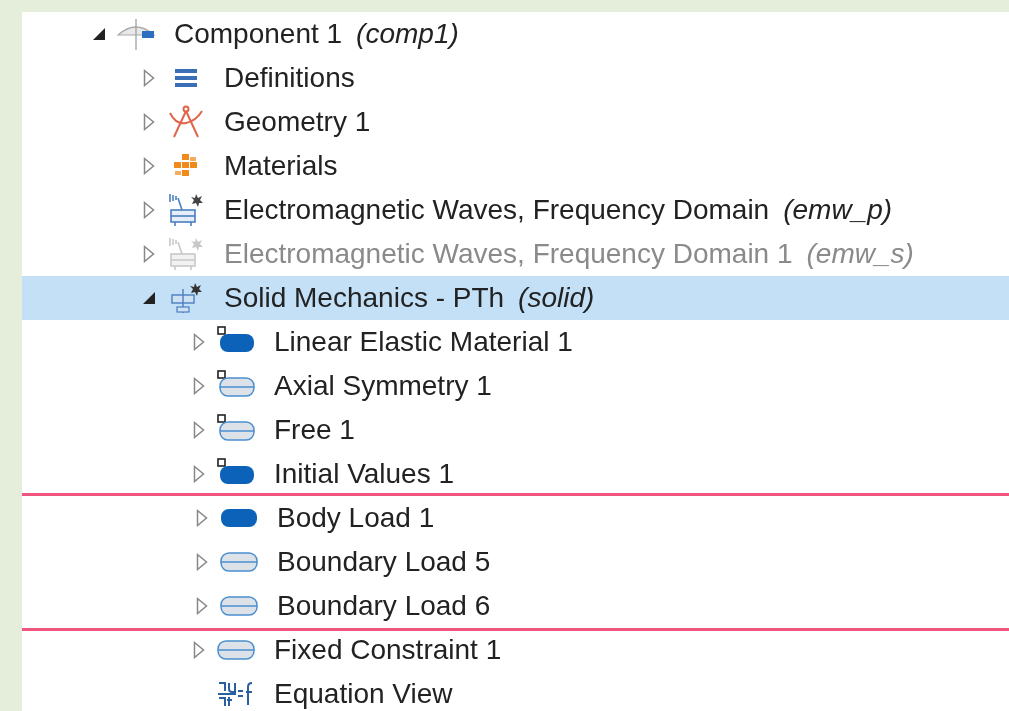 The image size is (1009, 711). I want to click on tree-item: Boundary Load 5, so click(517, 562).